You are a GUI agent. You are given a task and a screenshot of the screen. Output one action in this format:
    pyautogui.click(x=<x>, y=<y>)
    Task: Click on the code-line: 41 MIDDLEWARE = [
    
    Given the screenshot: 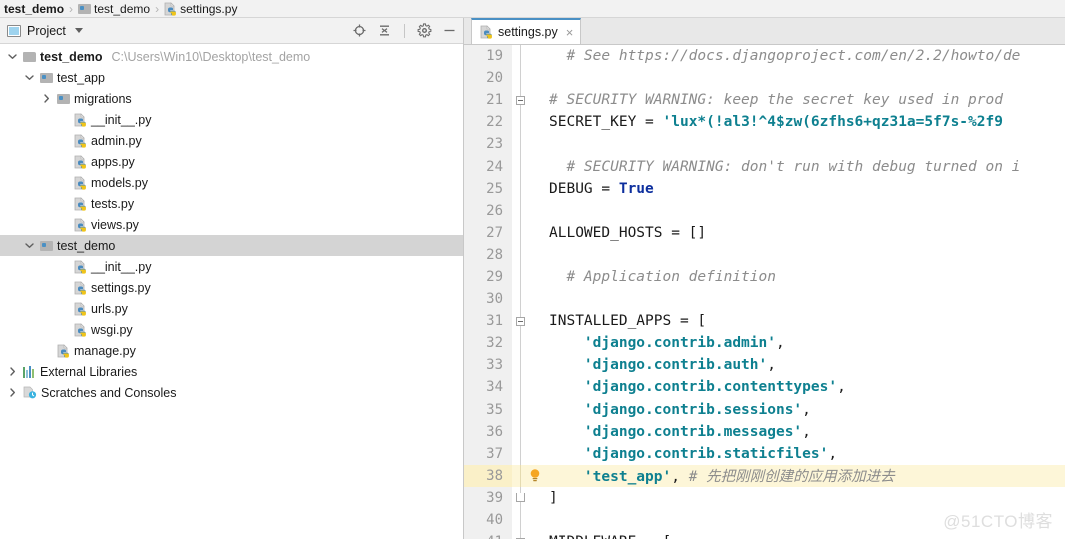 What is the action you would take?
    pyautogui.click(x=764, y=535)
    